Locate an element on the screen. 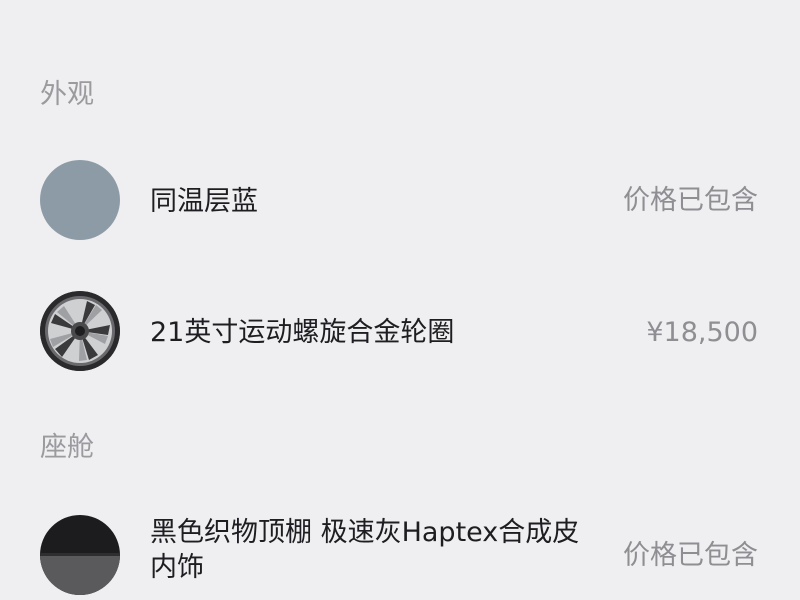 The width and height of the screenshot is (800, 600). color-swatch-icon is located at coordinates (80, 200).